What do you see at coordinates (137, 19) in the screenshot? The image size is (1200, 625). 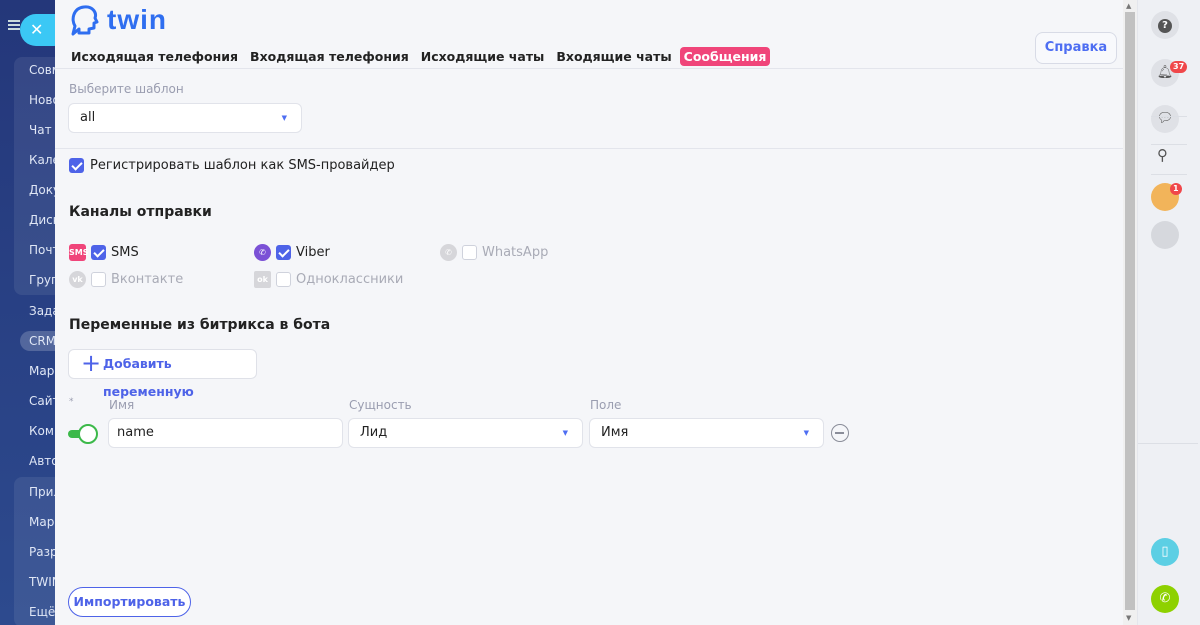 I see `logo-text: twin` at bounding box center [137, 19].